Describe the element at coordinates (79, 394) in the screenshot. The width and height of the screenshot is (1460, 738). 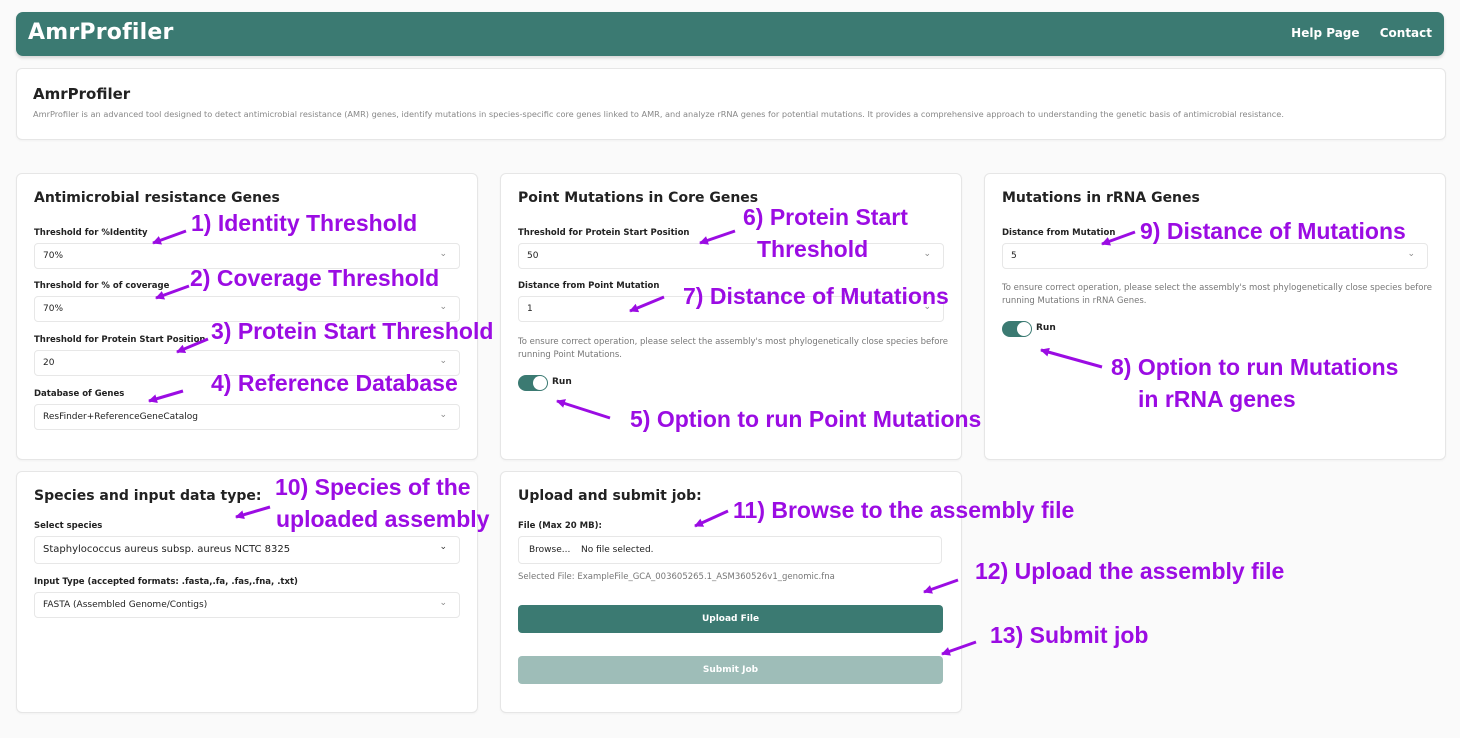
I see `gene-database-label: Database of Genes` at that location.